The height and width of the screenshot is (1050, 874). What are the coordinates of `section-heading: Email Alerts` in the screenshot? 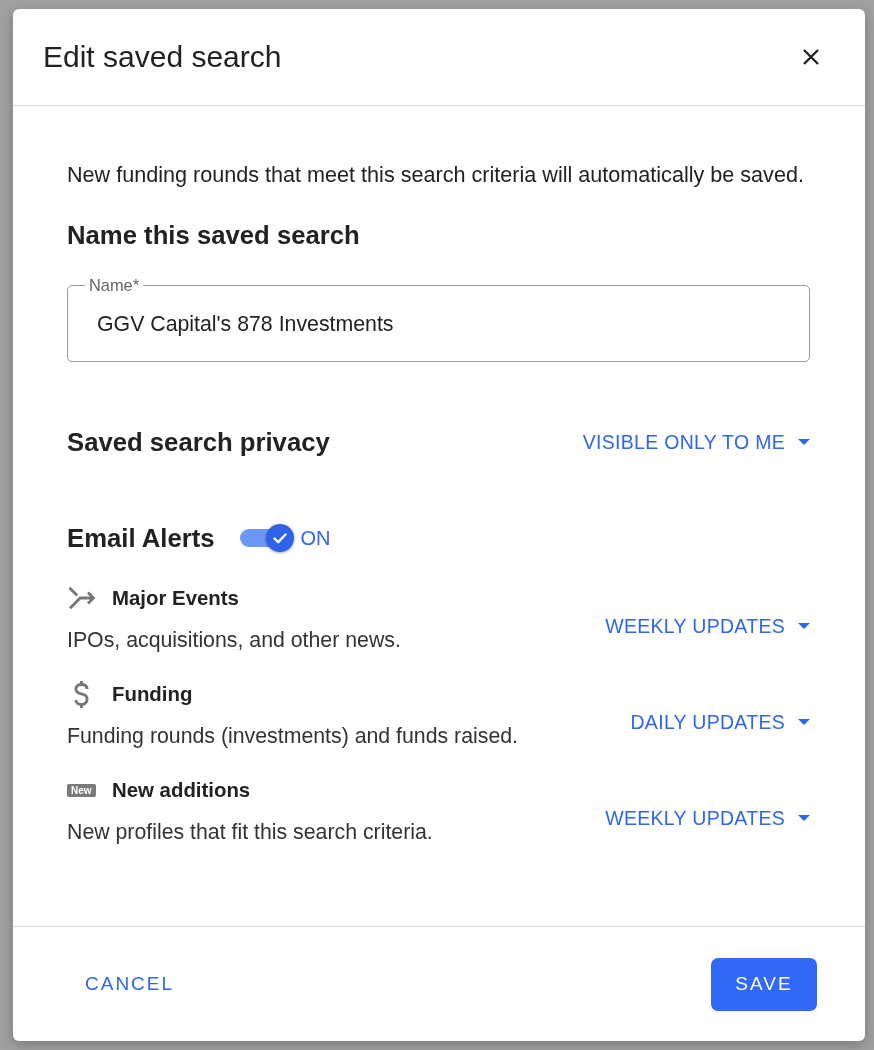 It's located at (141, 538).